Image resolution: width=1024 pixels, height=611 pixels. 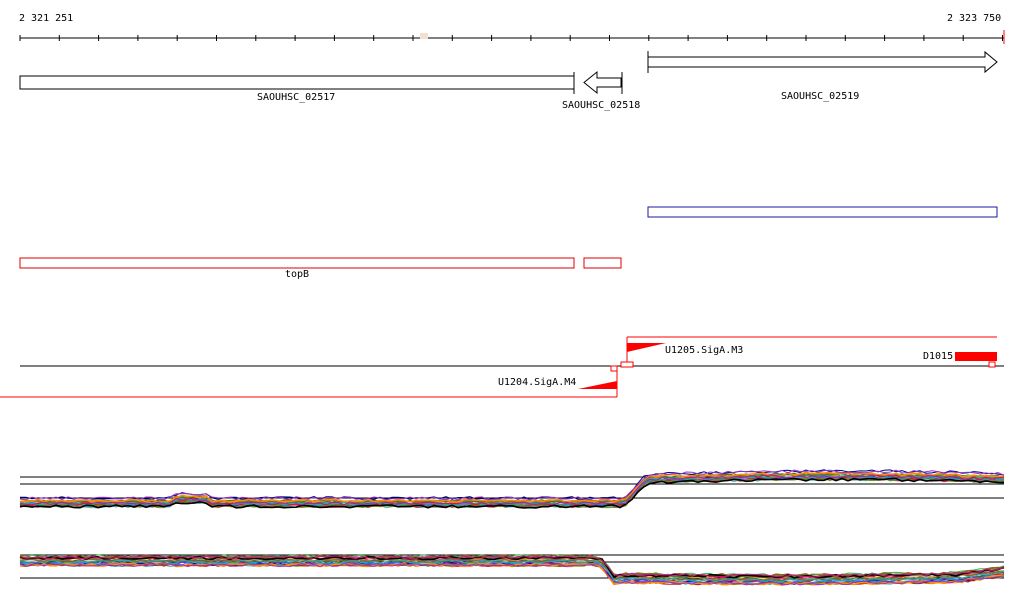 What do you see at coordinates (646, 347) in the screenshot?
I see `promoter-u1205-marker` at bounding box center [646, 347].